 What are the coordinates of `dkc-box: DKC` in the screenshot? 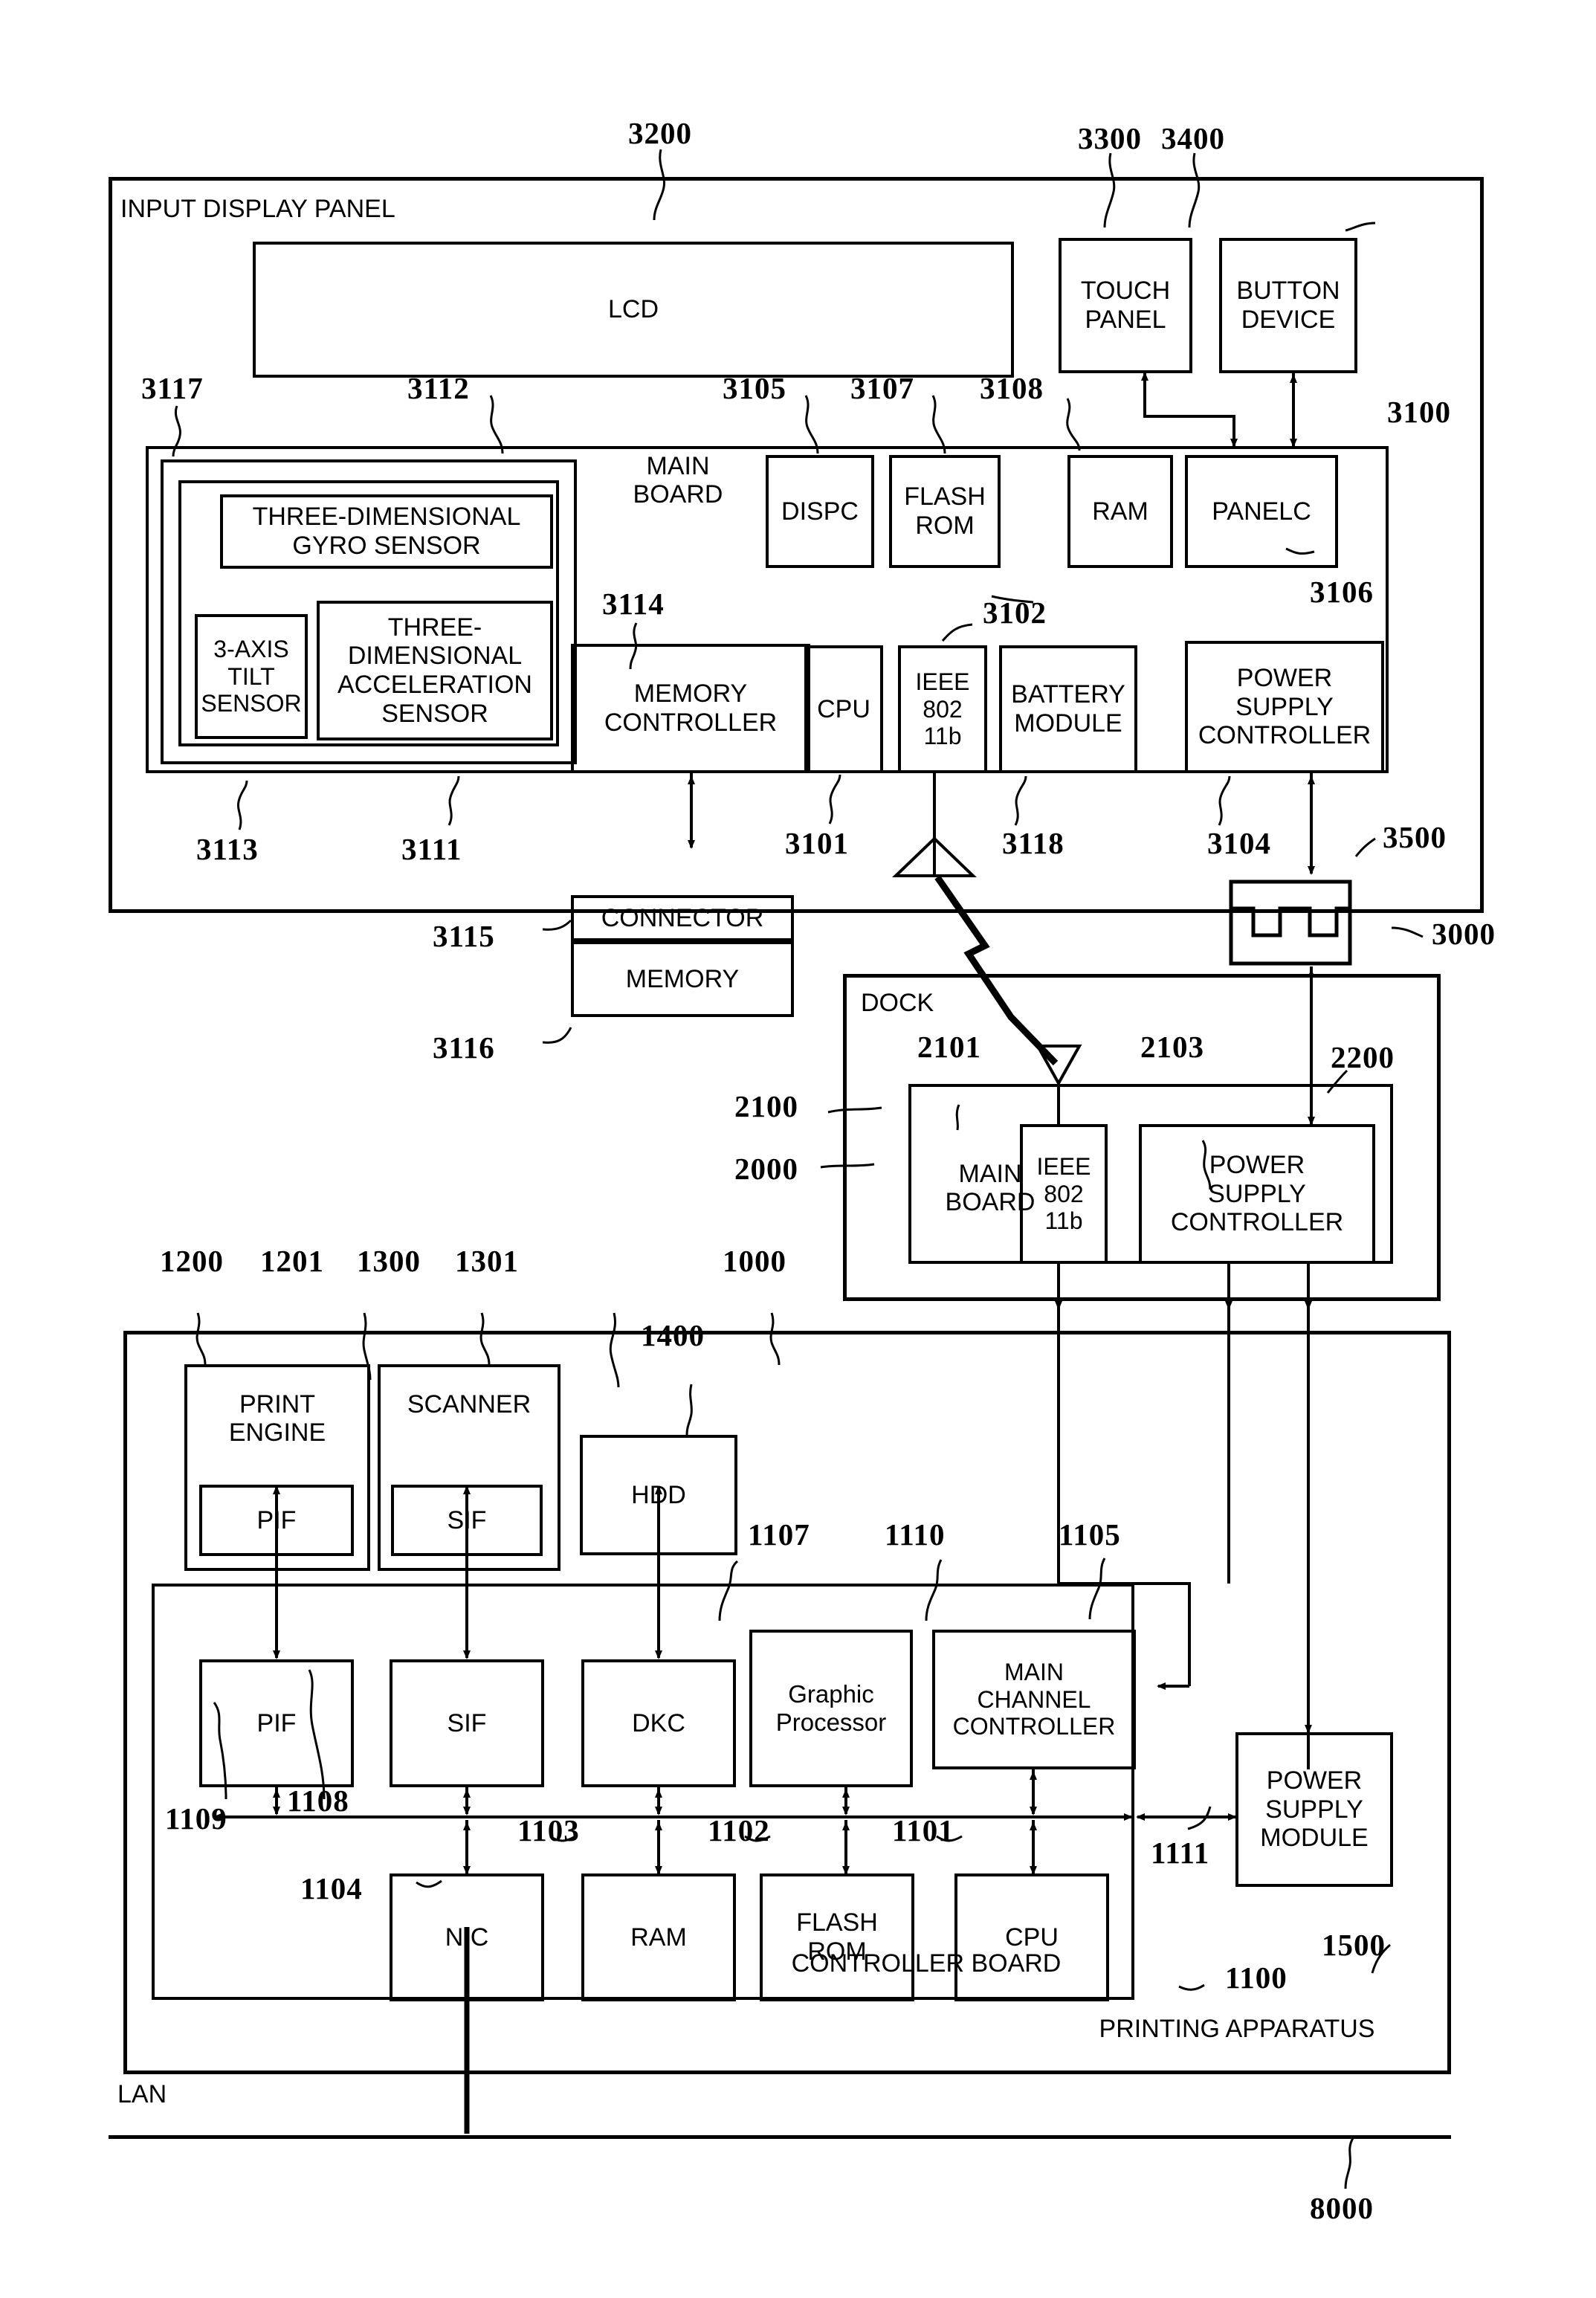 It's located at (659, 1723).